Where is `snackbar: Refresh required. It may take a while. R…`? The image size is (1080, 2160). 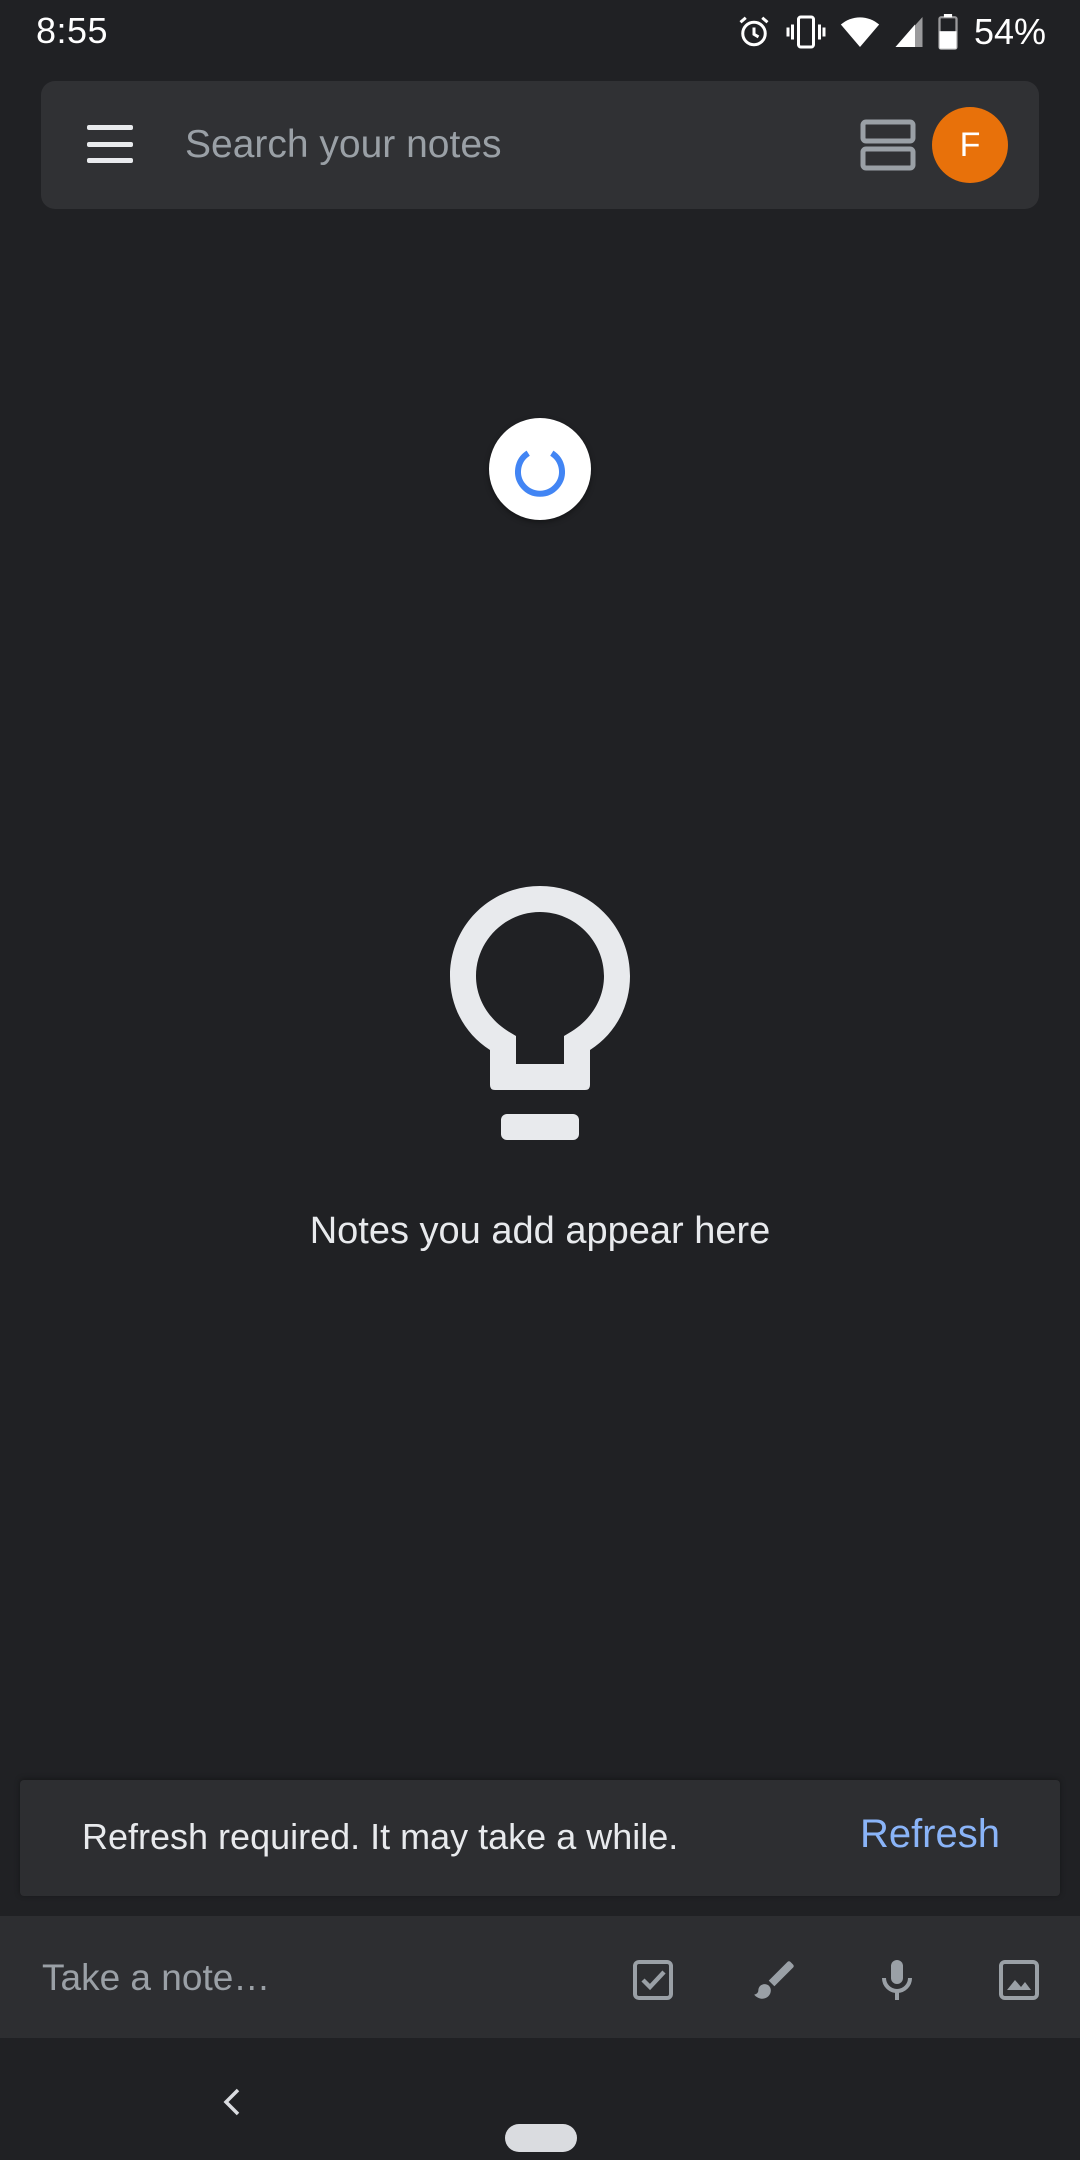
snackbar: Refresh required. It may take a while. R… is located at coordinates (540, 1838).